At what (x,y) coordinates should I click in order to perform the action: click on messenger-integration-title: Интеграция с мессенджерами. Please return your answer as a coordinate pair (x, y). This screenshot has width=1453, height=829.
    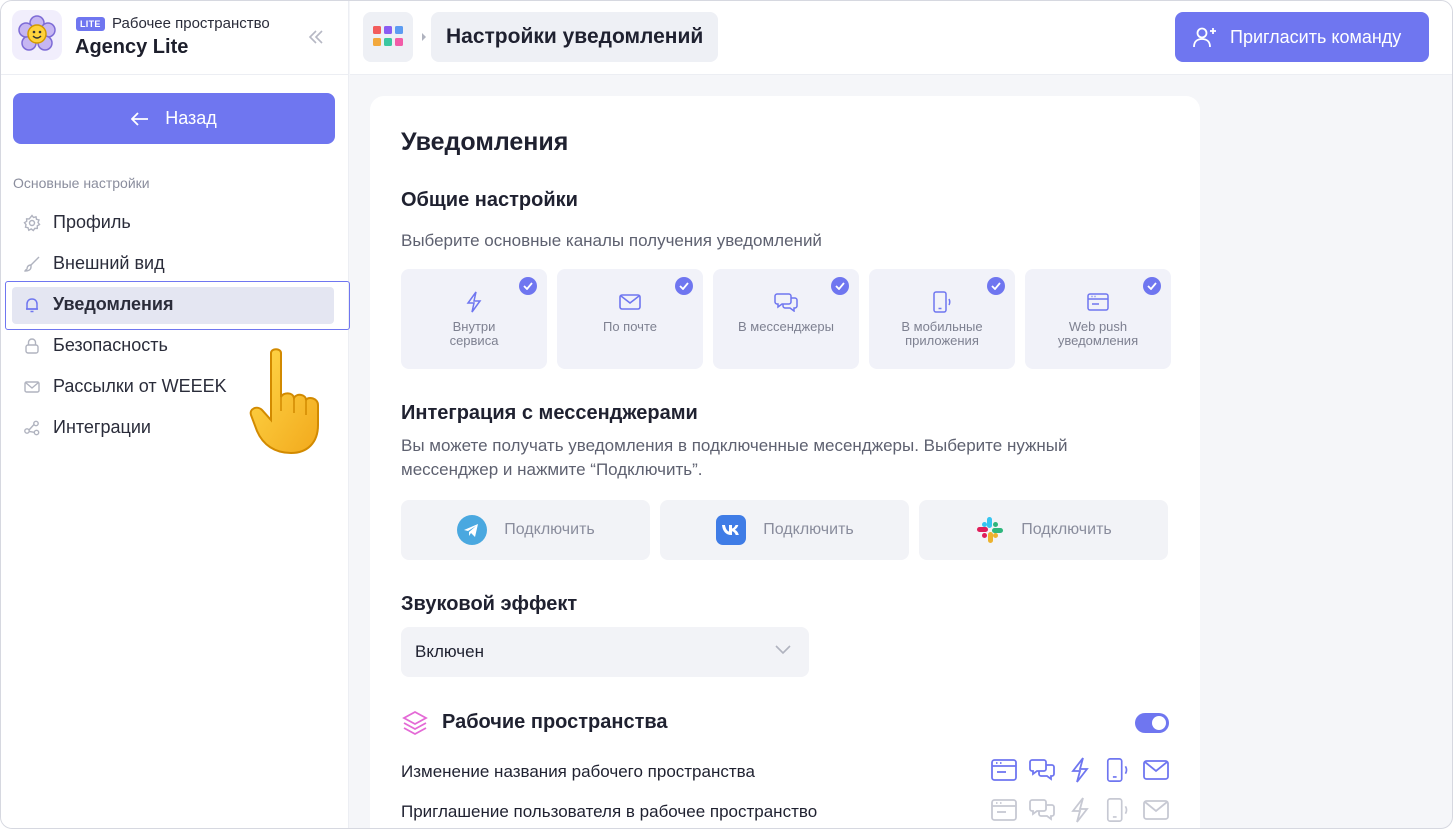
    Looking at the image, I should click on (549, 413).